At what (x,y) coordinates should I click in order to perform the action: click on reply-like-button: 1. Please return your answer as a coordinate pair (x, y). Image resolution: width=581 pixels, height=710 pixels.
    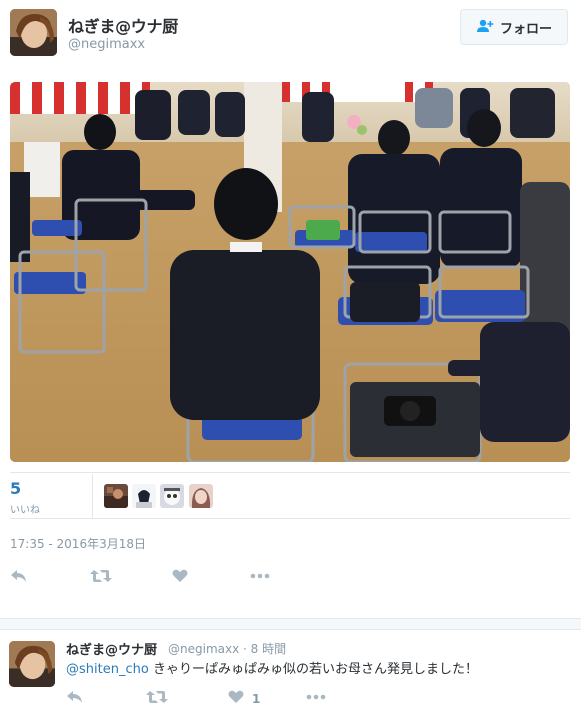
    Looking at the image, I should click on (244, 698).